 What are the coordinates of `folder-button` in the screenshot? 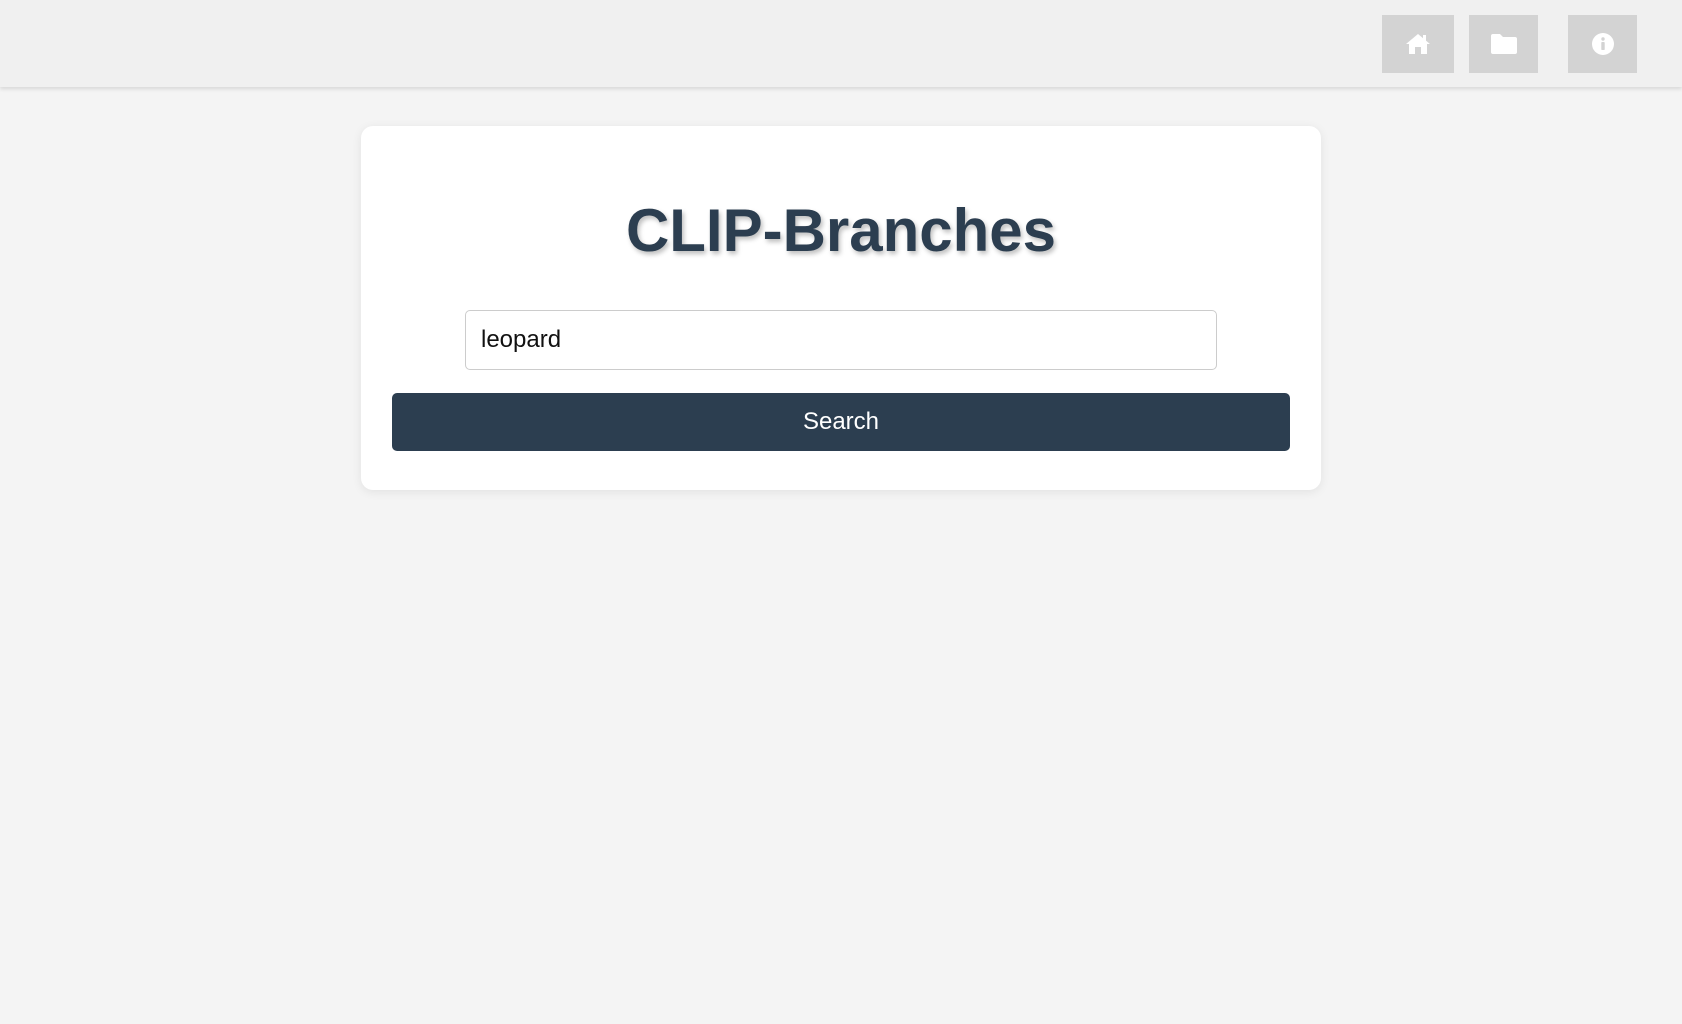 It's located at (1503, 44).